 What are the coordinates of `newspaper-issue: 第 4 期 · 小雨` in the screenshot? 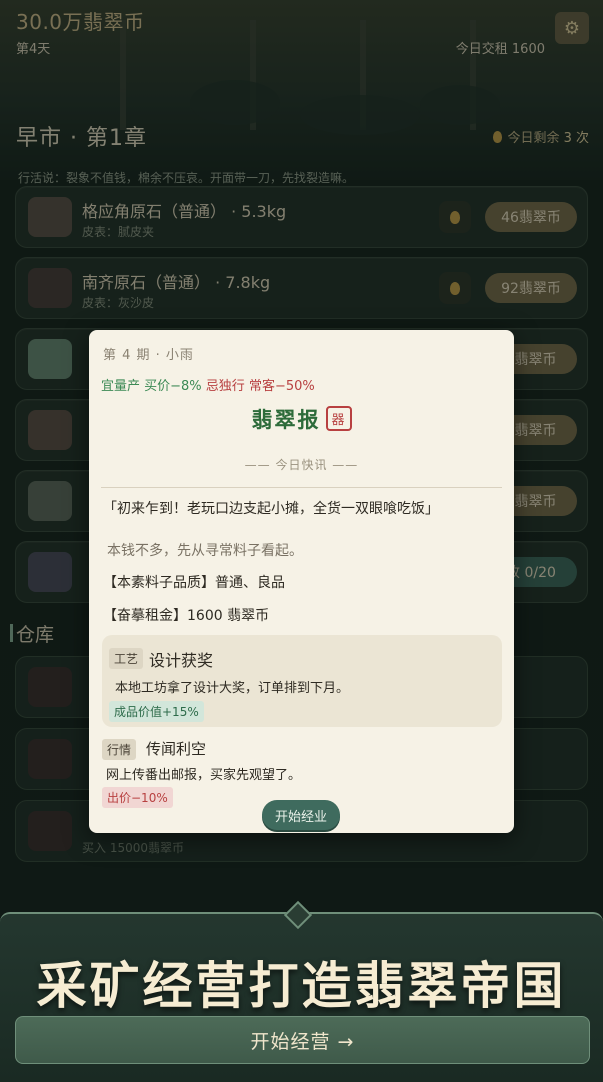 It's located at (148, 355).